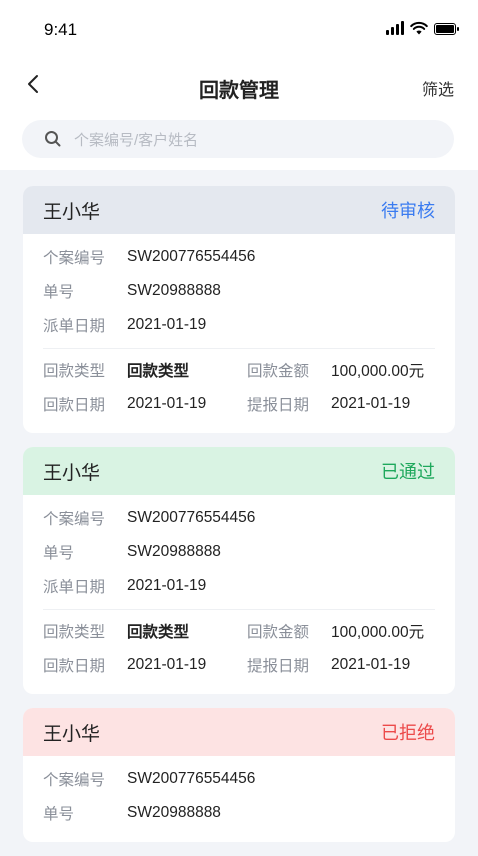 This screenshot has height=856, width=478. I want to click on status-time: 9:41, so click(61, 29).